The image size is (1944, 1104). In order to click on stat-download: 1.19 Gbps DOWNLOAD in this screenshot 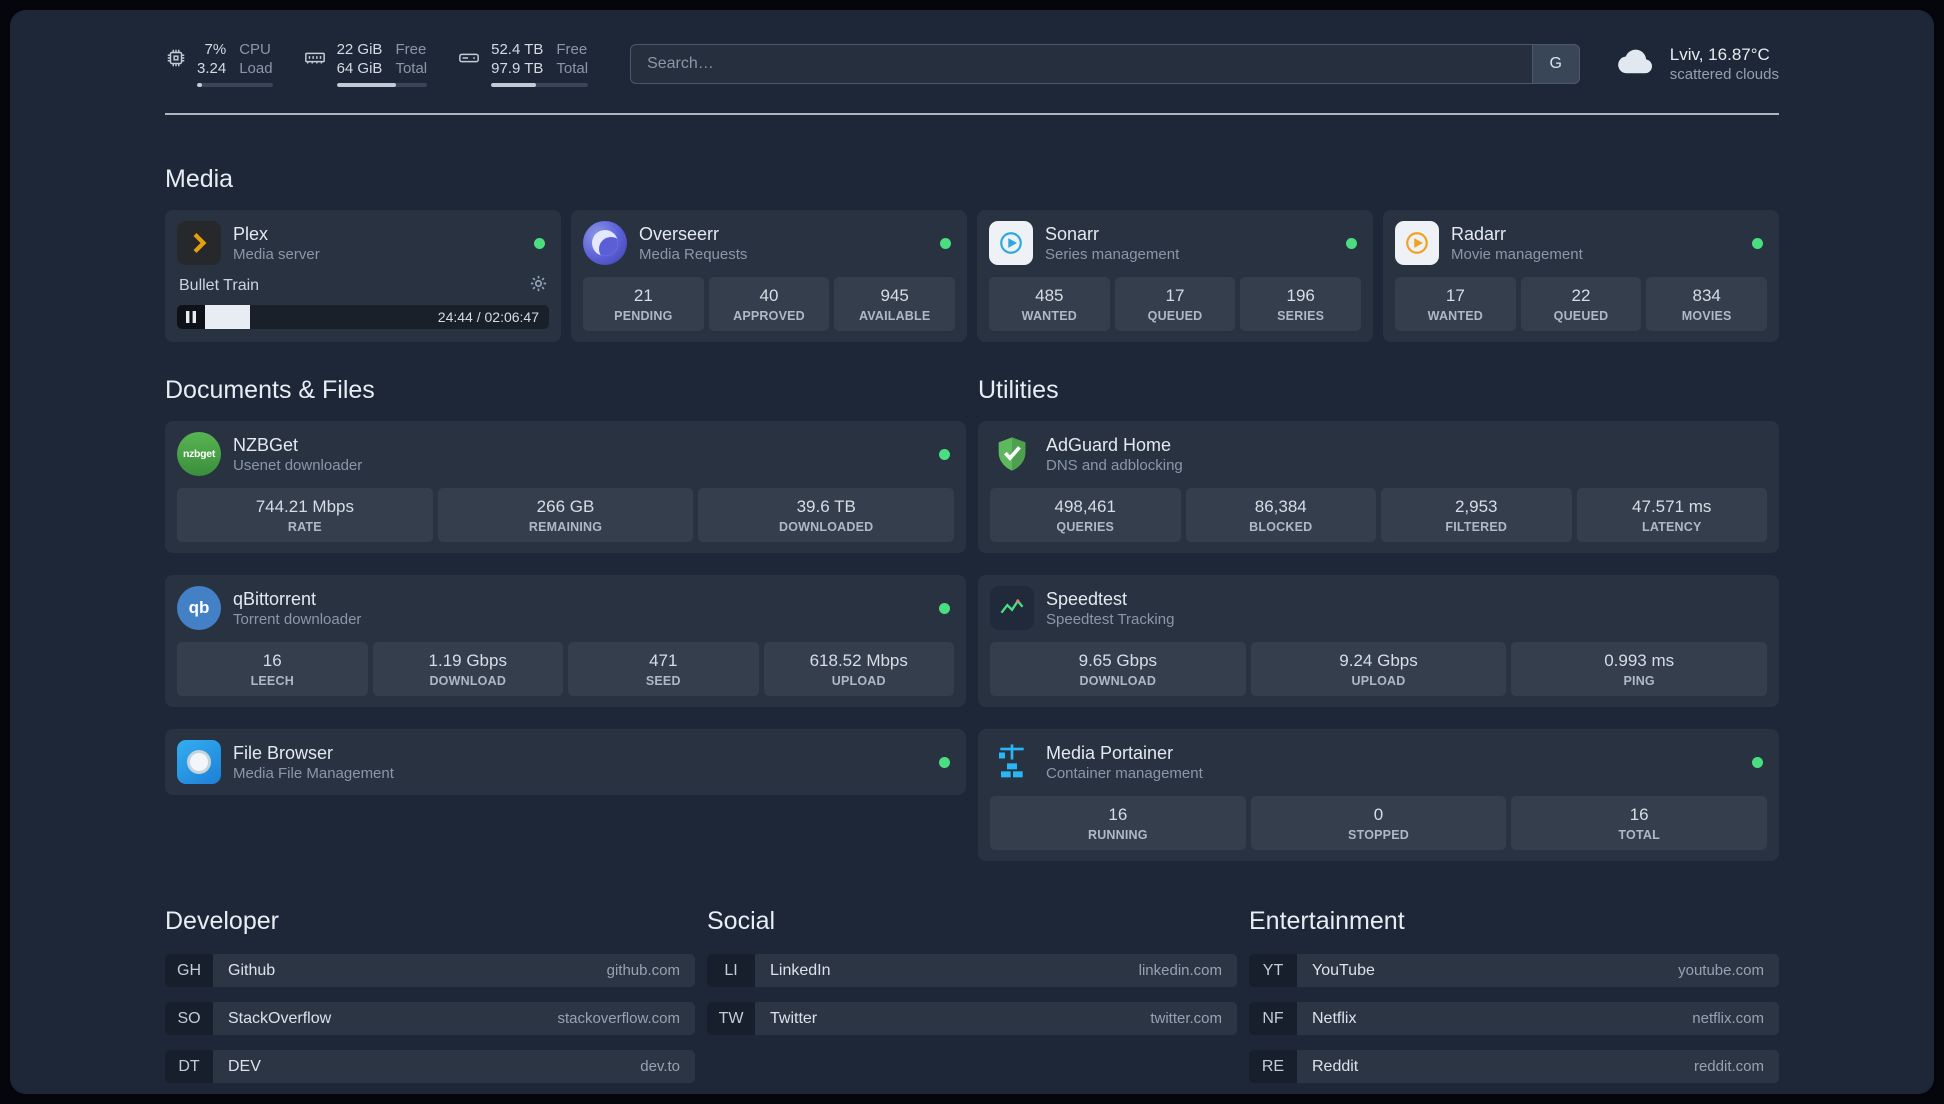, I will do `click(467, 669)`.